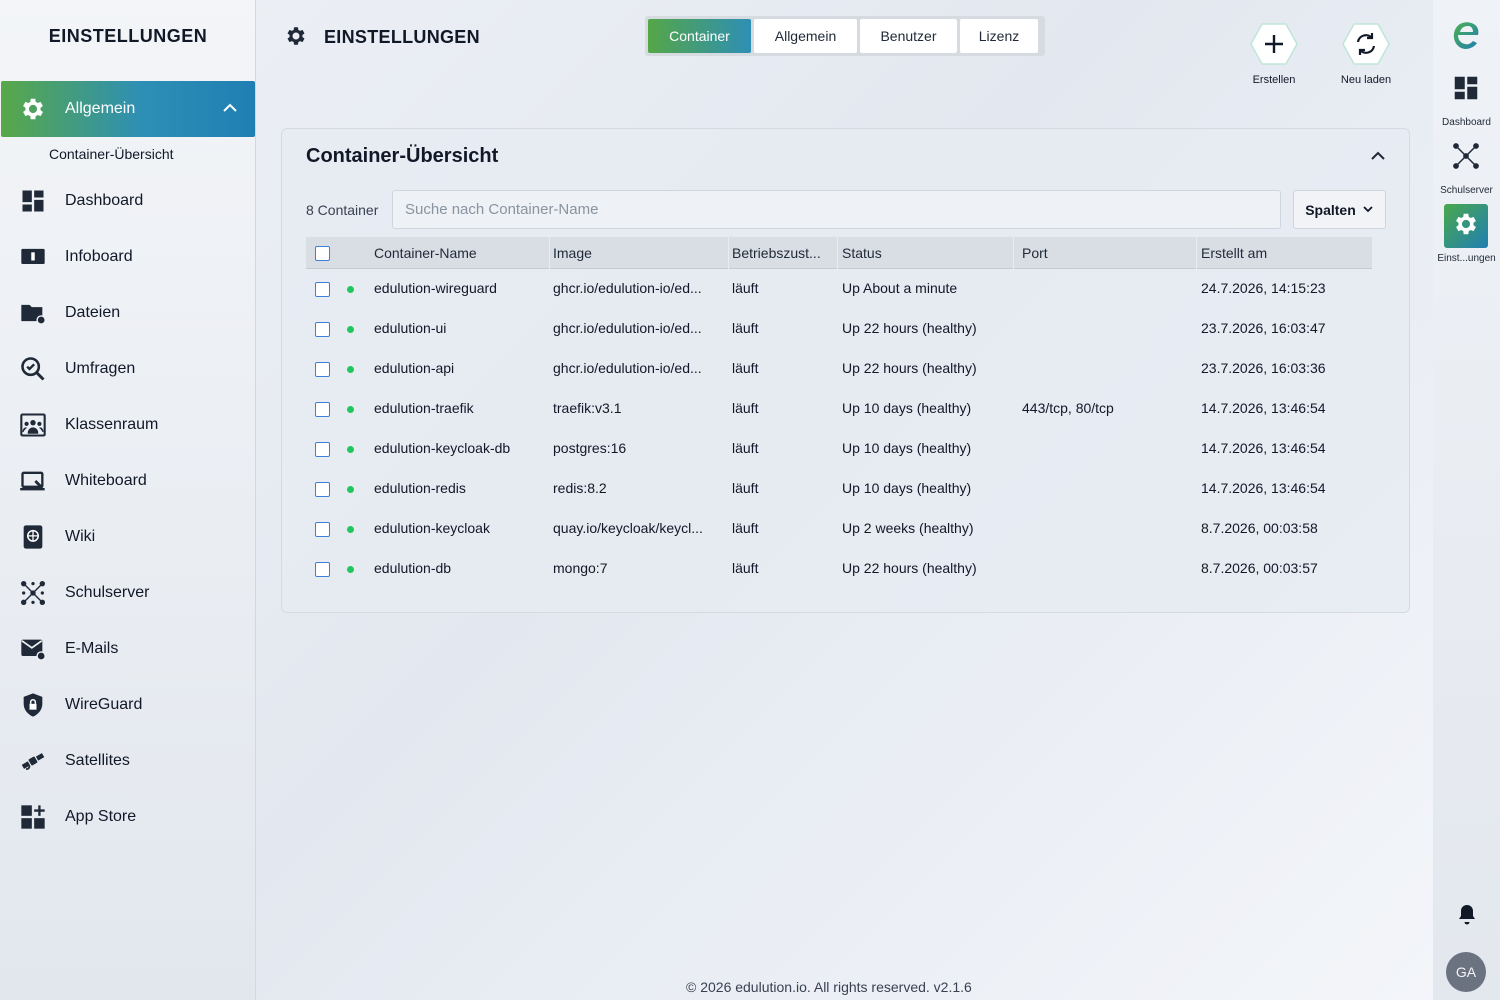  Describe the element at coordinates (128, 36) in the screenshot. I see `sidebar-title: EINSTELLUNGEN` at that location.